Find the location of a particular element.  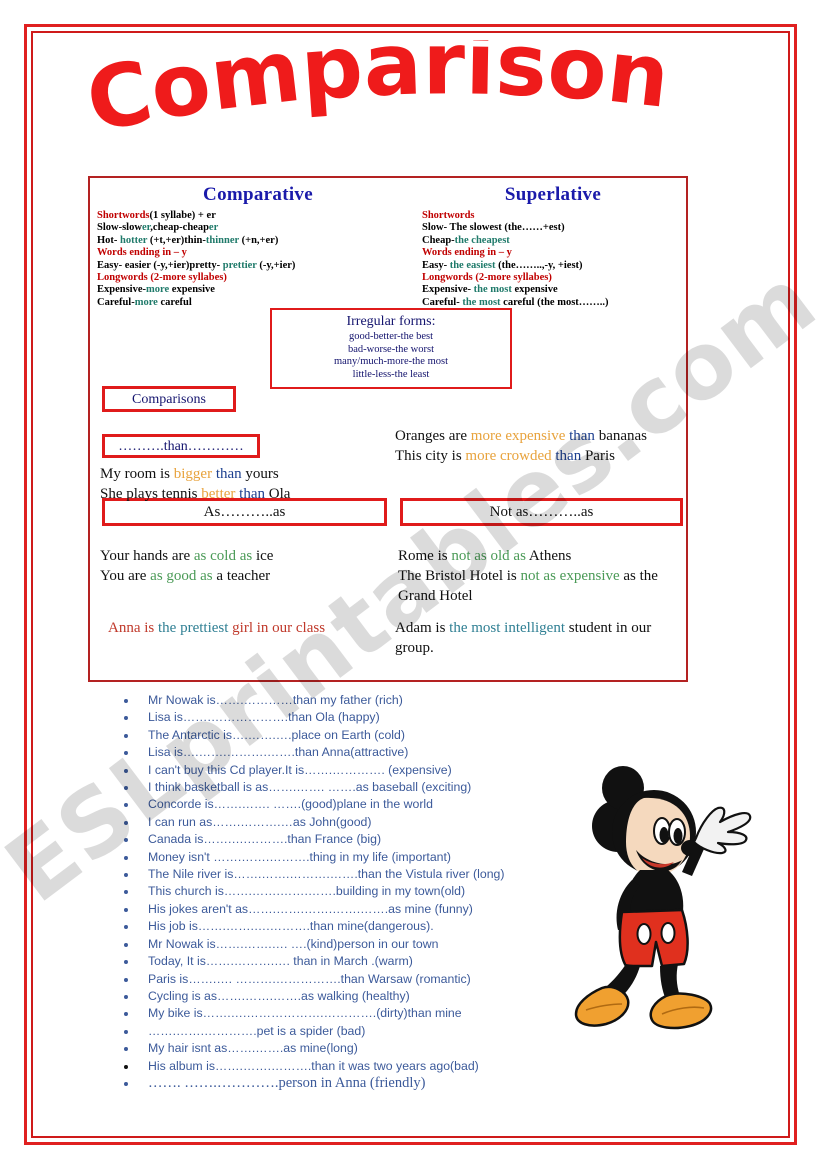

comparative-heading: Comparative is located at coordinates (258, 194).